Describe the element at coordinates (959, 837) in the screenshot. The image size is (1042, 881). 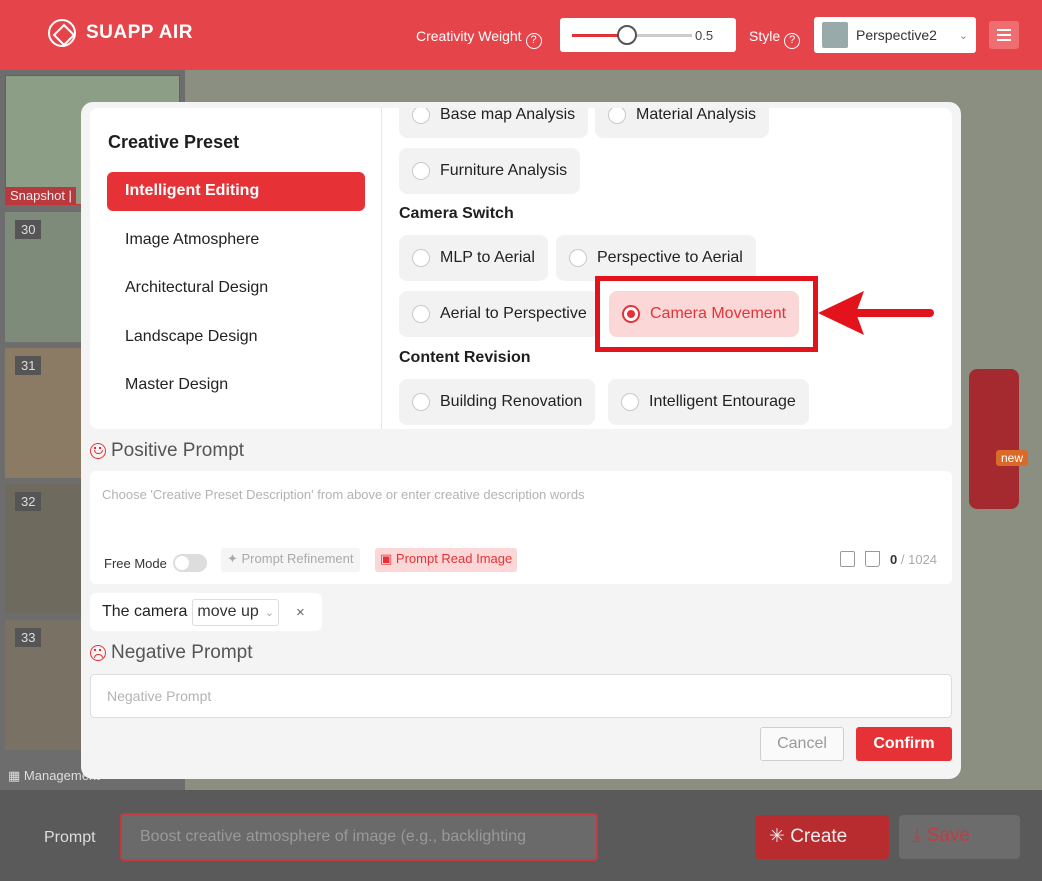
I see `save-button: ⤓ Save` at that location.